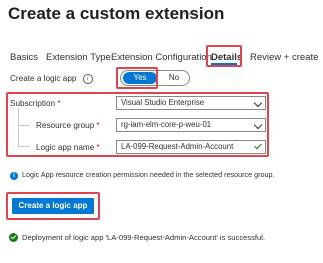 The image size is (323, 263). I want to click on resource-group-label: Resource group, so click(65, 125).